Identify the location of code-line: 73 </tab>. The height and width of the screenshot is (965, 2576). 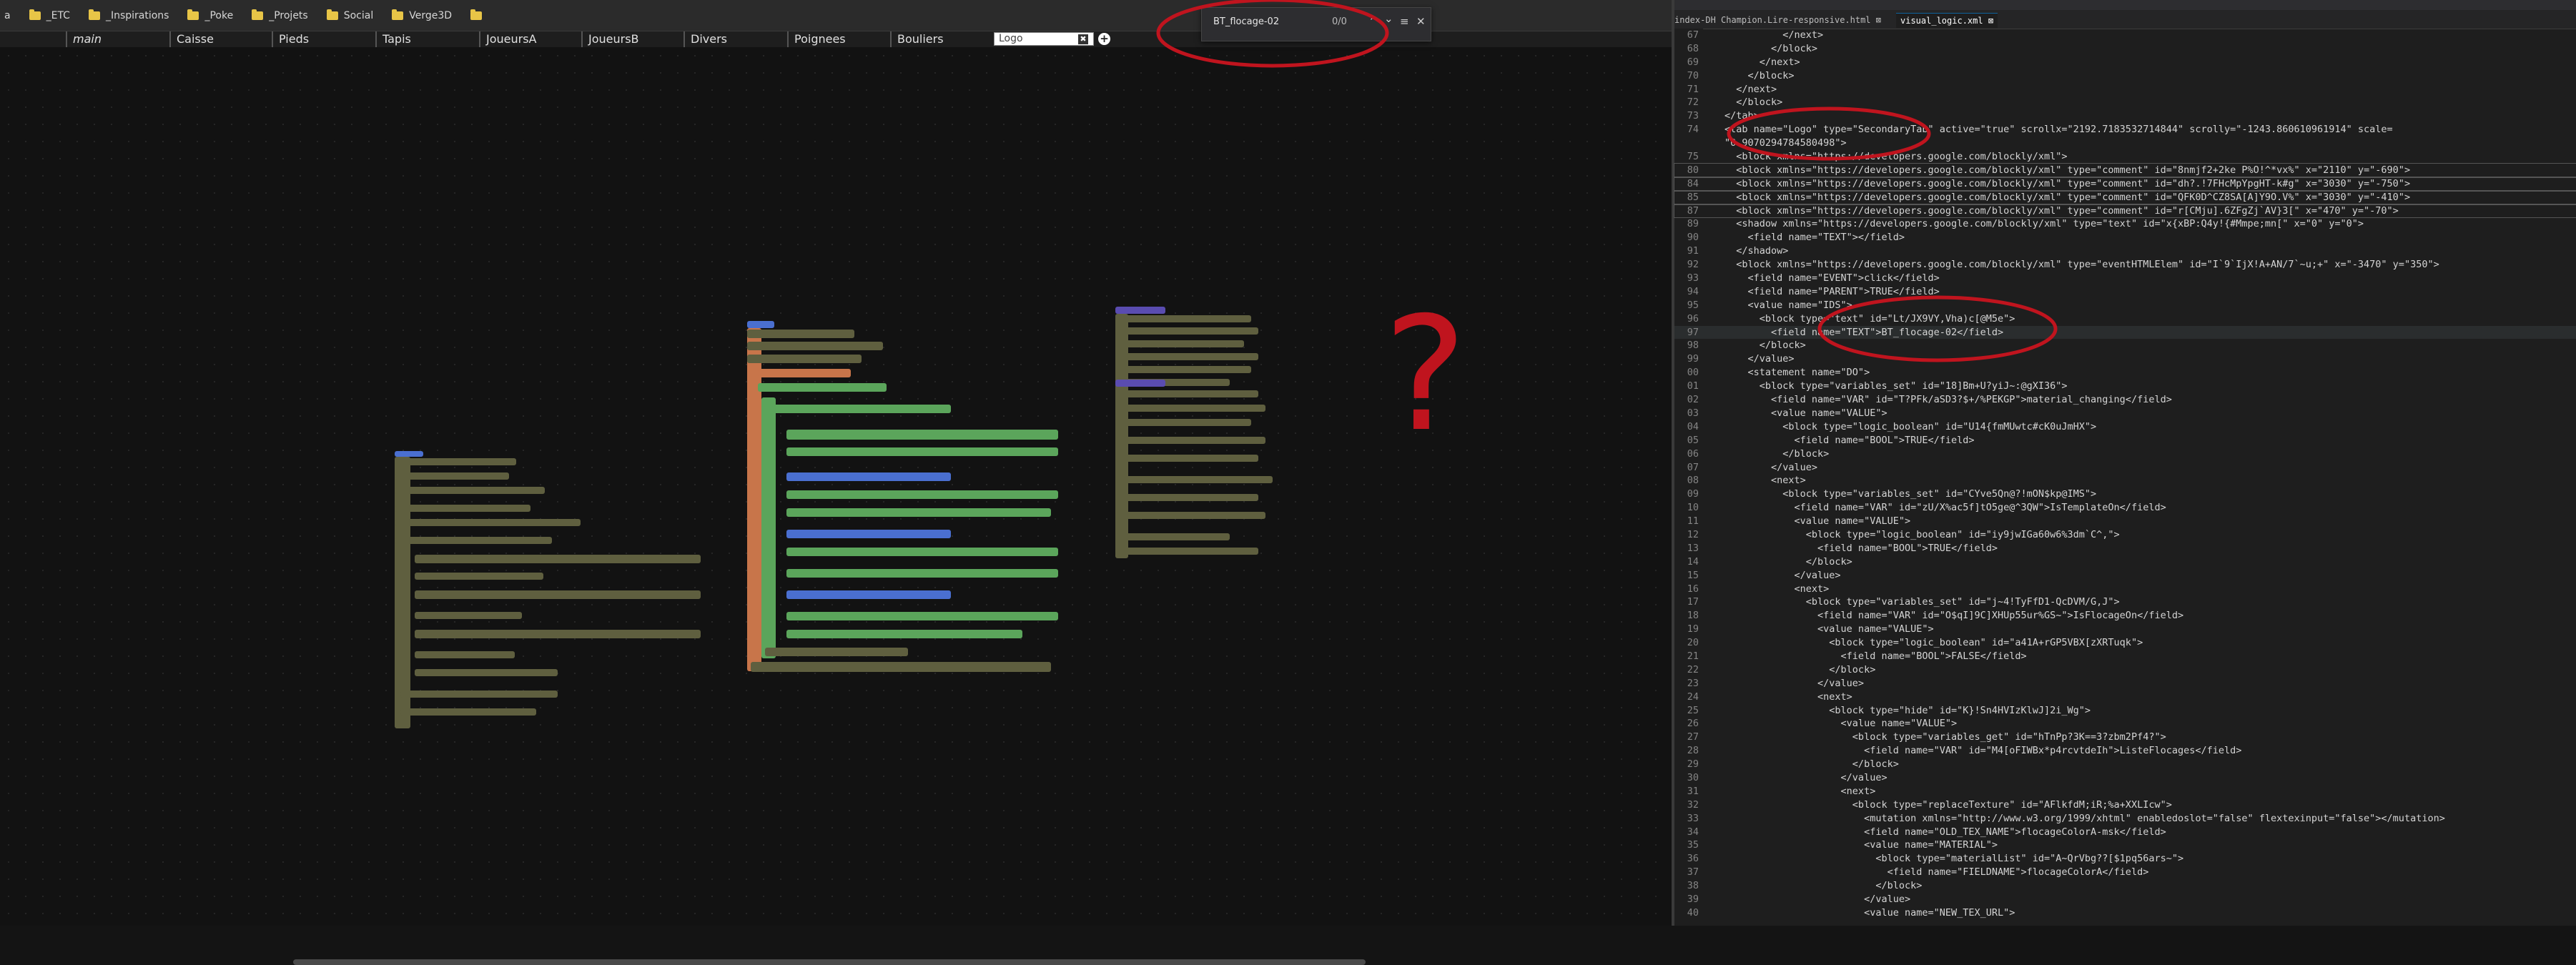
(2125, 116).